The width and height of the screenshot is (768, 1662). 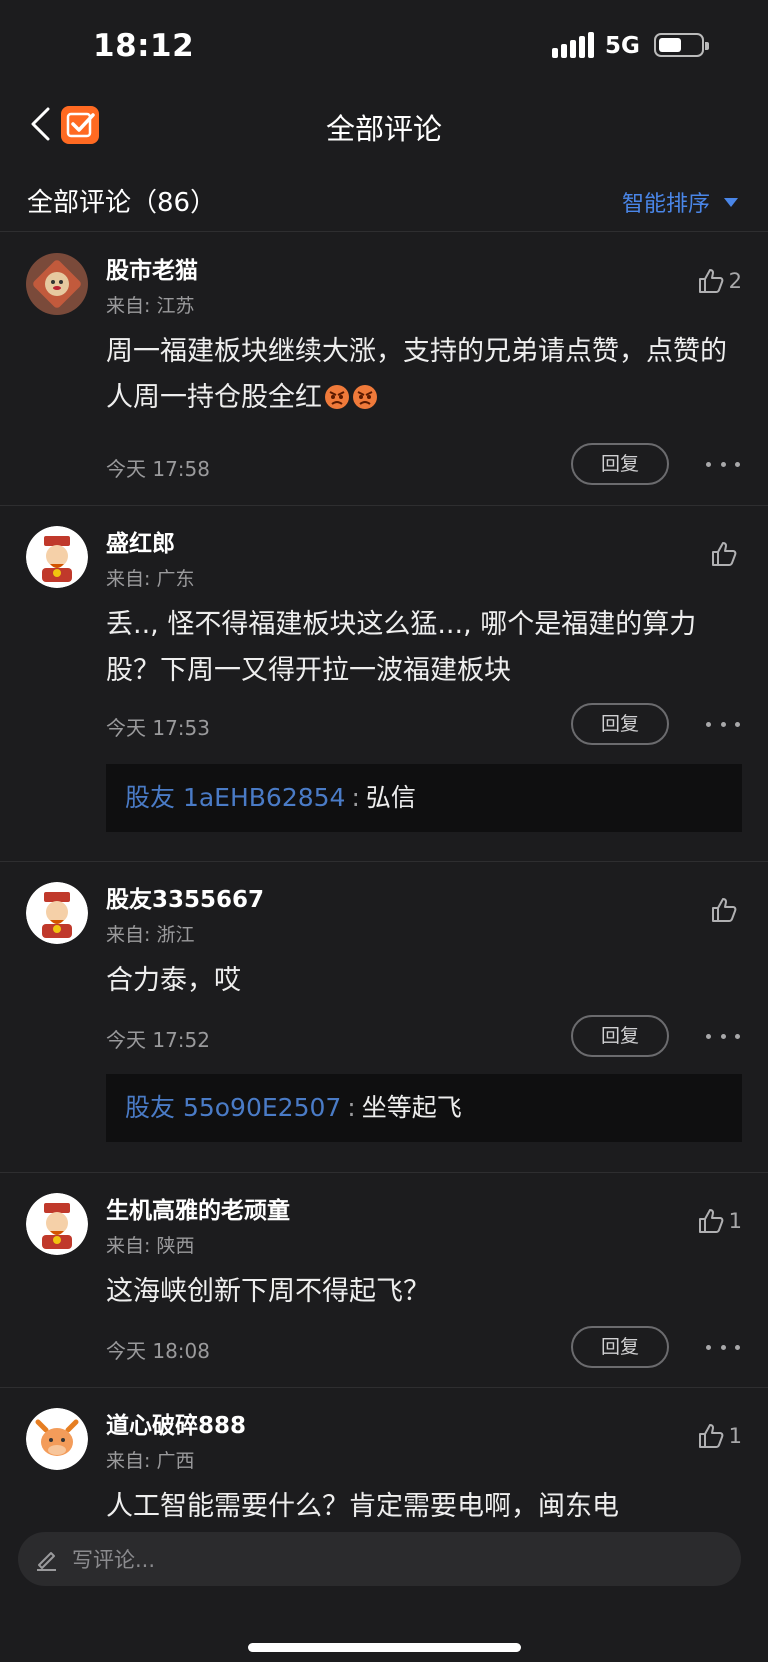 I want to click on username: 盛红郎, so click(x=140, y=541).